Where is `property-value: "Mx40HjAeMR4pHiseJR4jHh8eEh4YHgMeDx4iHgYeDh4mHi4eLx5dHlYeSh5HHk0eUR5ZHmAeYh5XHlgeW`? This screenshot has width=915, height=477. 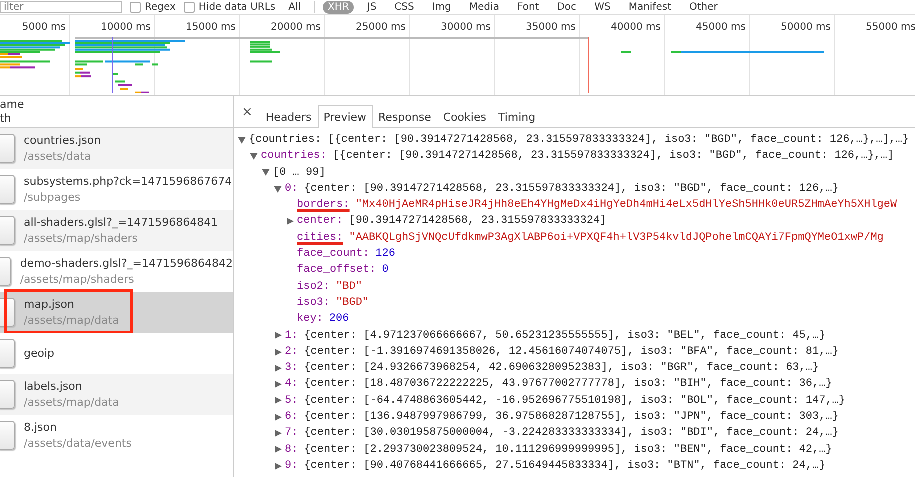
property-value: "Mx40HjAeMR4pHiseJR4jHh8eEh4YHgMeDx4iHgYeDh4mHi4eLx5dHlYeSh5HHk0eUR5ZHmAeYh5XHlgeW is located at coordinates (627, 206).